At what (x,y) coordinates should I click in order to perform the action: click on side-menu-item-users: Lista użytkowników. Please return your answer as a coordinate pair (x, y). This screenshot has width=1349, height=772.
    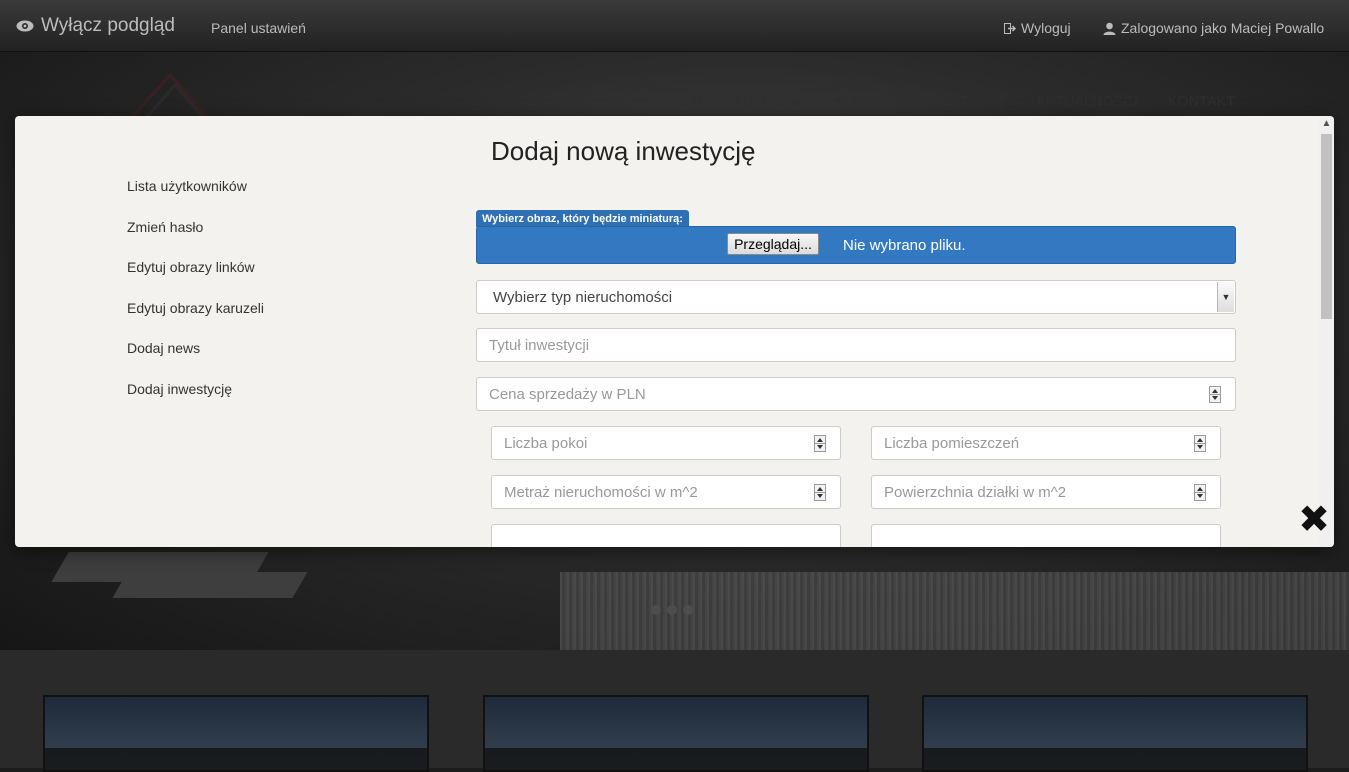
    Looking at the image, I should click on (195, 198).